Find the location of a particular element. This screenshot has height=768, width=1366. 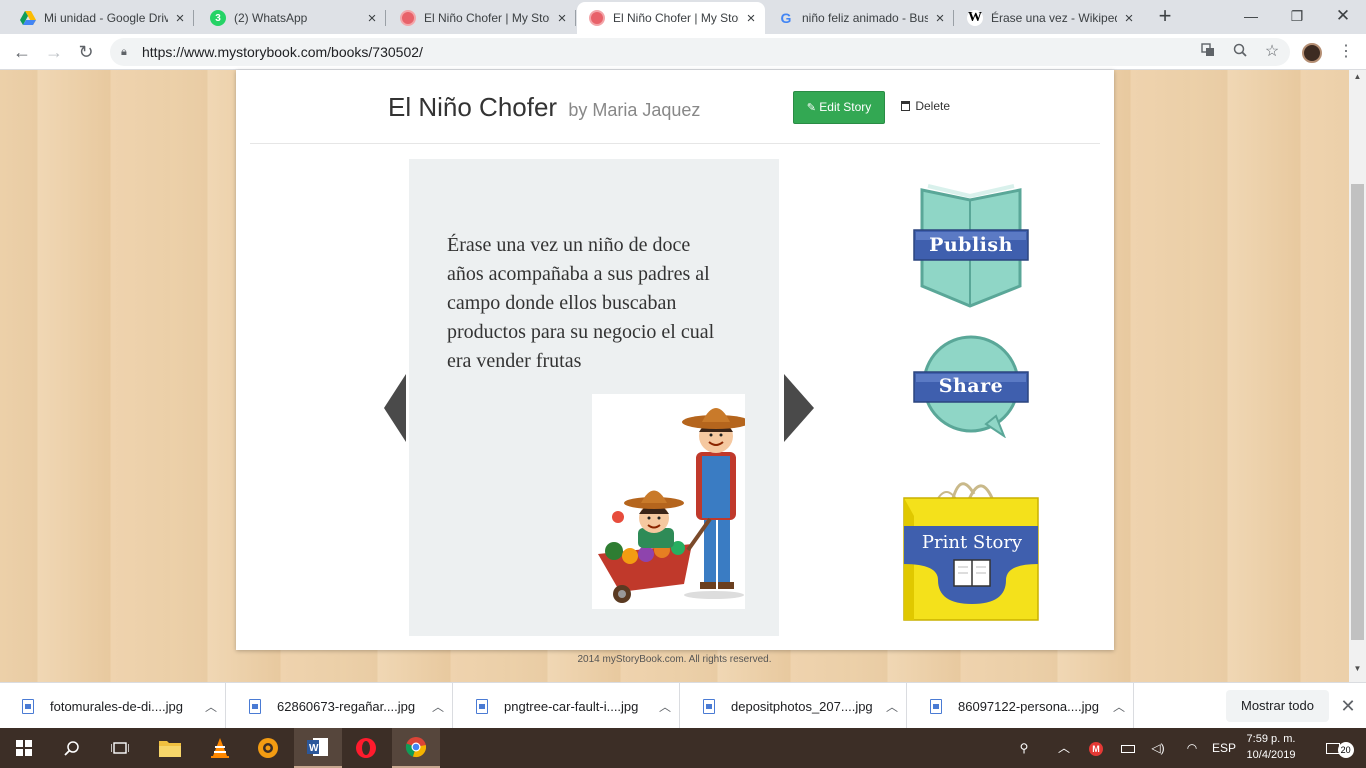

next-page-arrow is located at coordinates (799, 408).